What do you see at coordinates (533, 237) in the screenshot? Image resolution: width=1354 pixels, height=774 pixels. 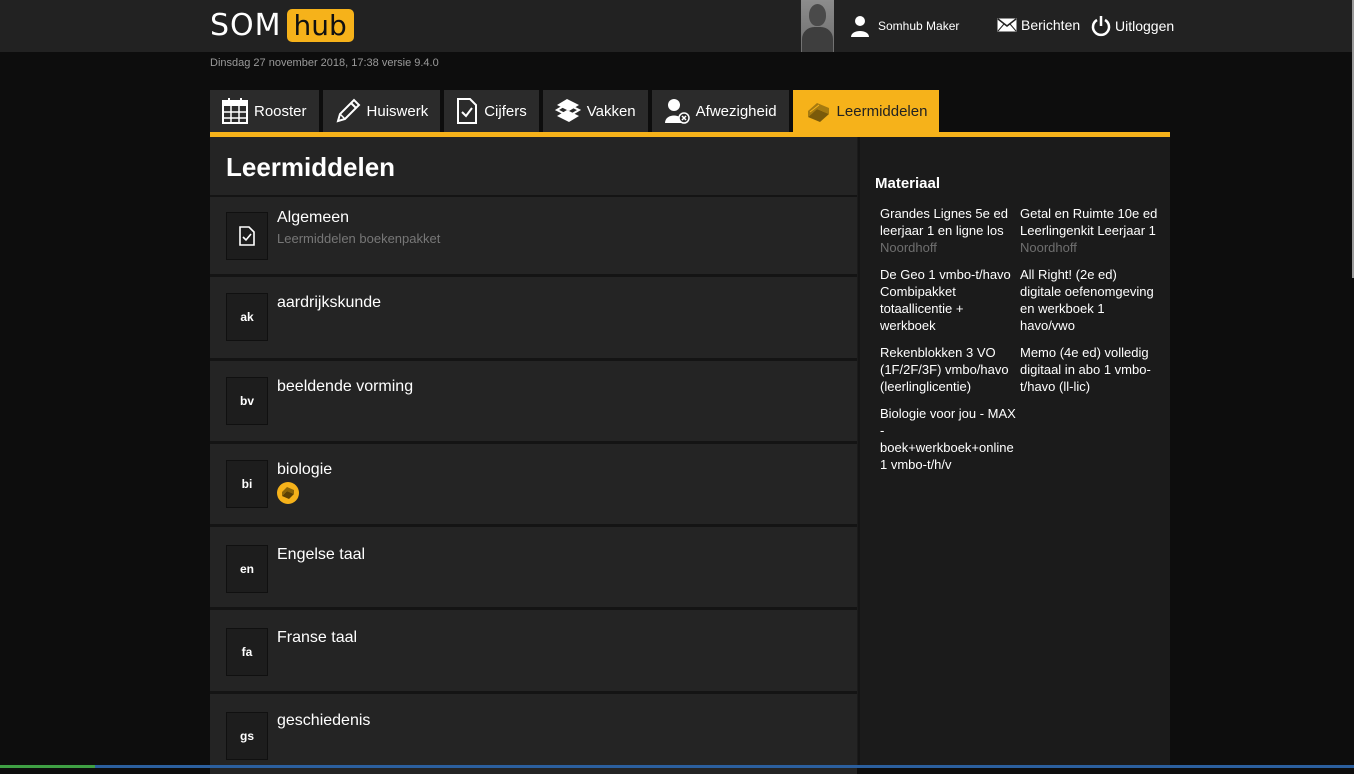 I see `subject-item-algemeen: Algemeen Leermiddelen boekenpakket` at bounding box center [533, 237].